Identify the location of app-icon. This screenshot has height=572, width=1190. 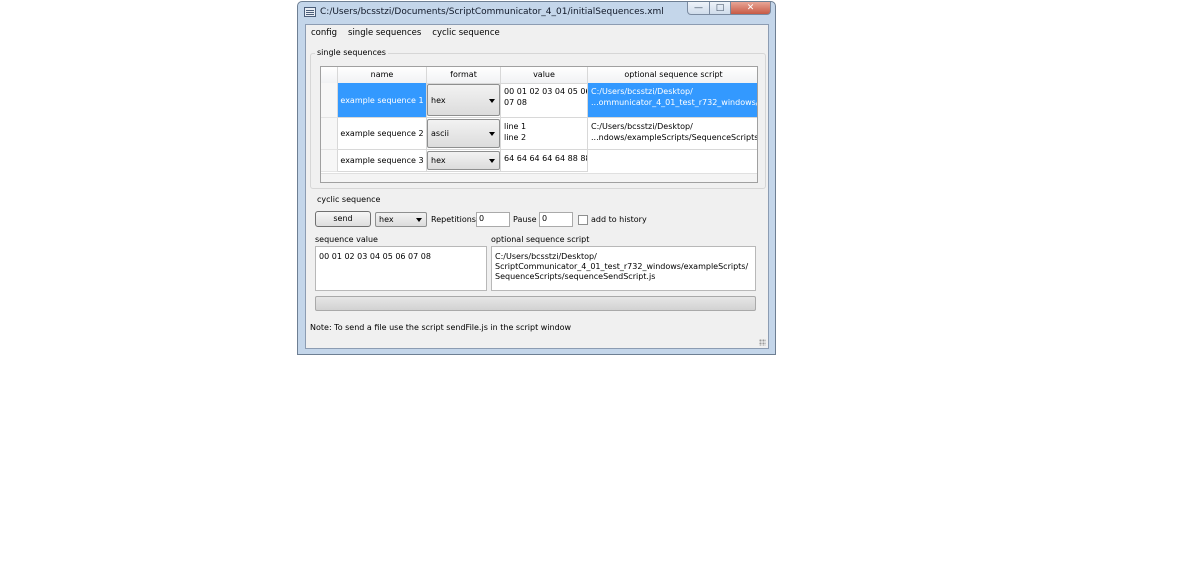
(310, 12).